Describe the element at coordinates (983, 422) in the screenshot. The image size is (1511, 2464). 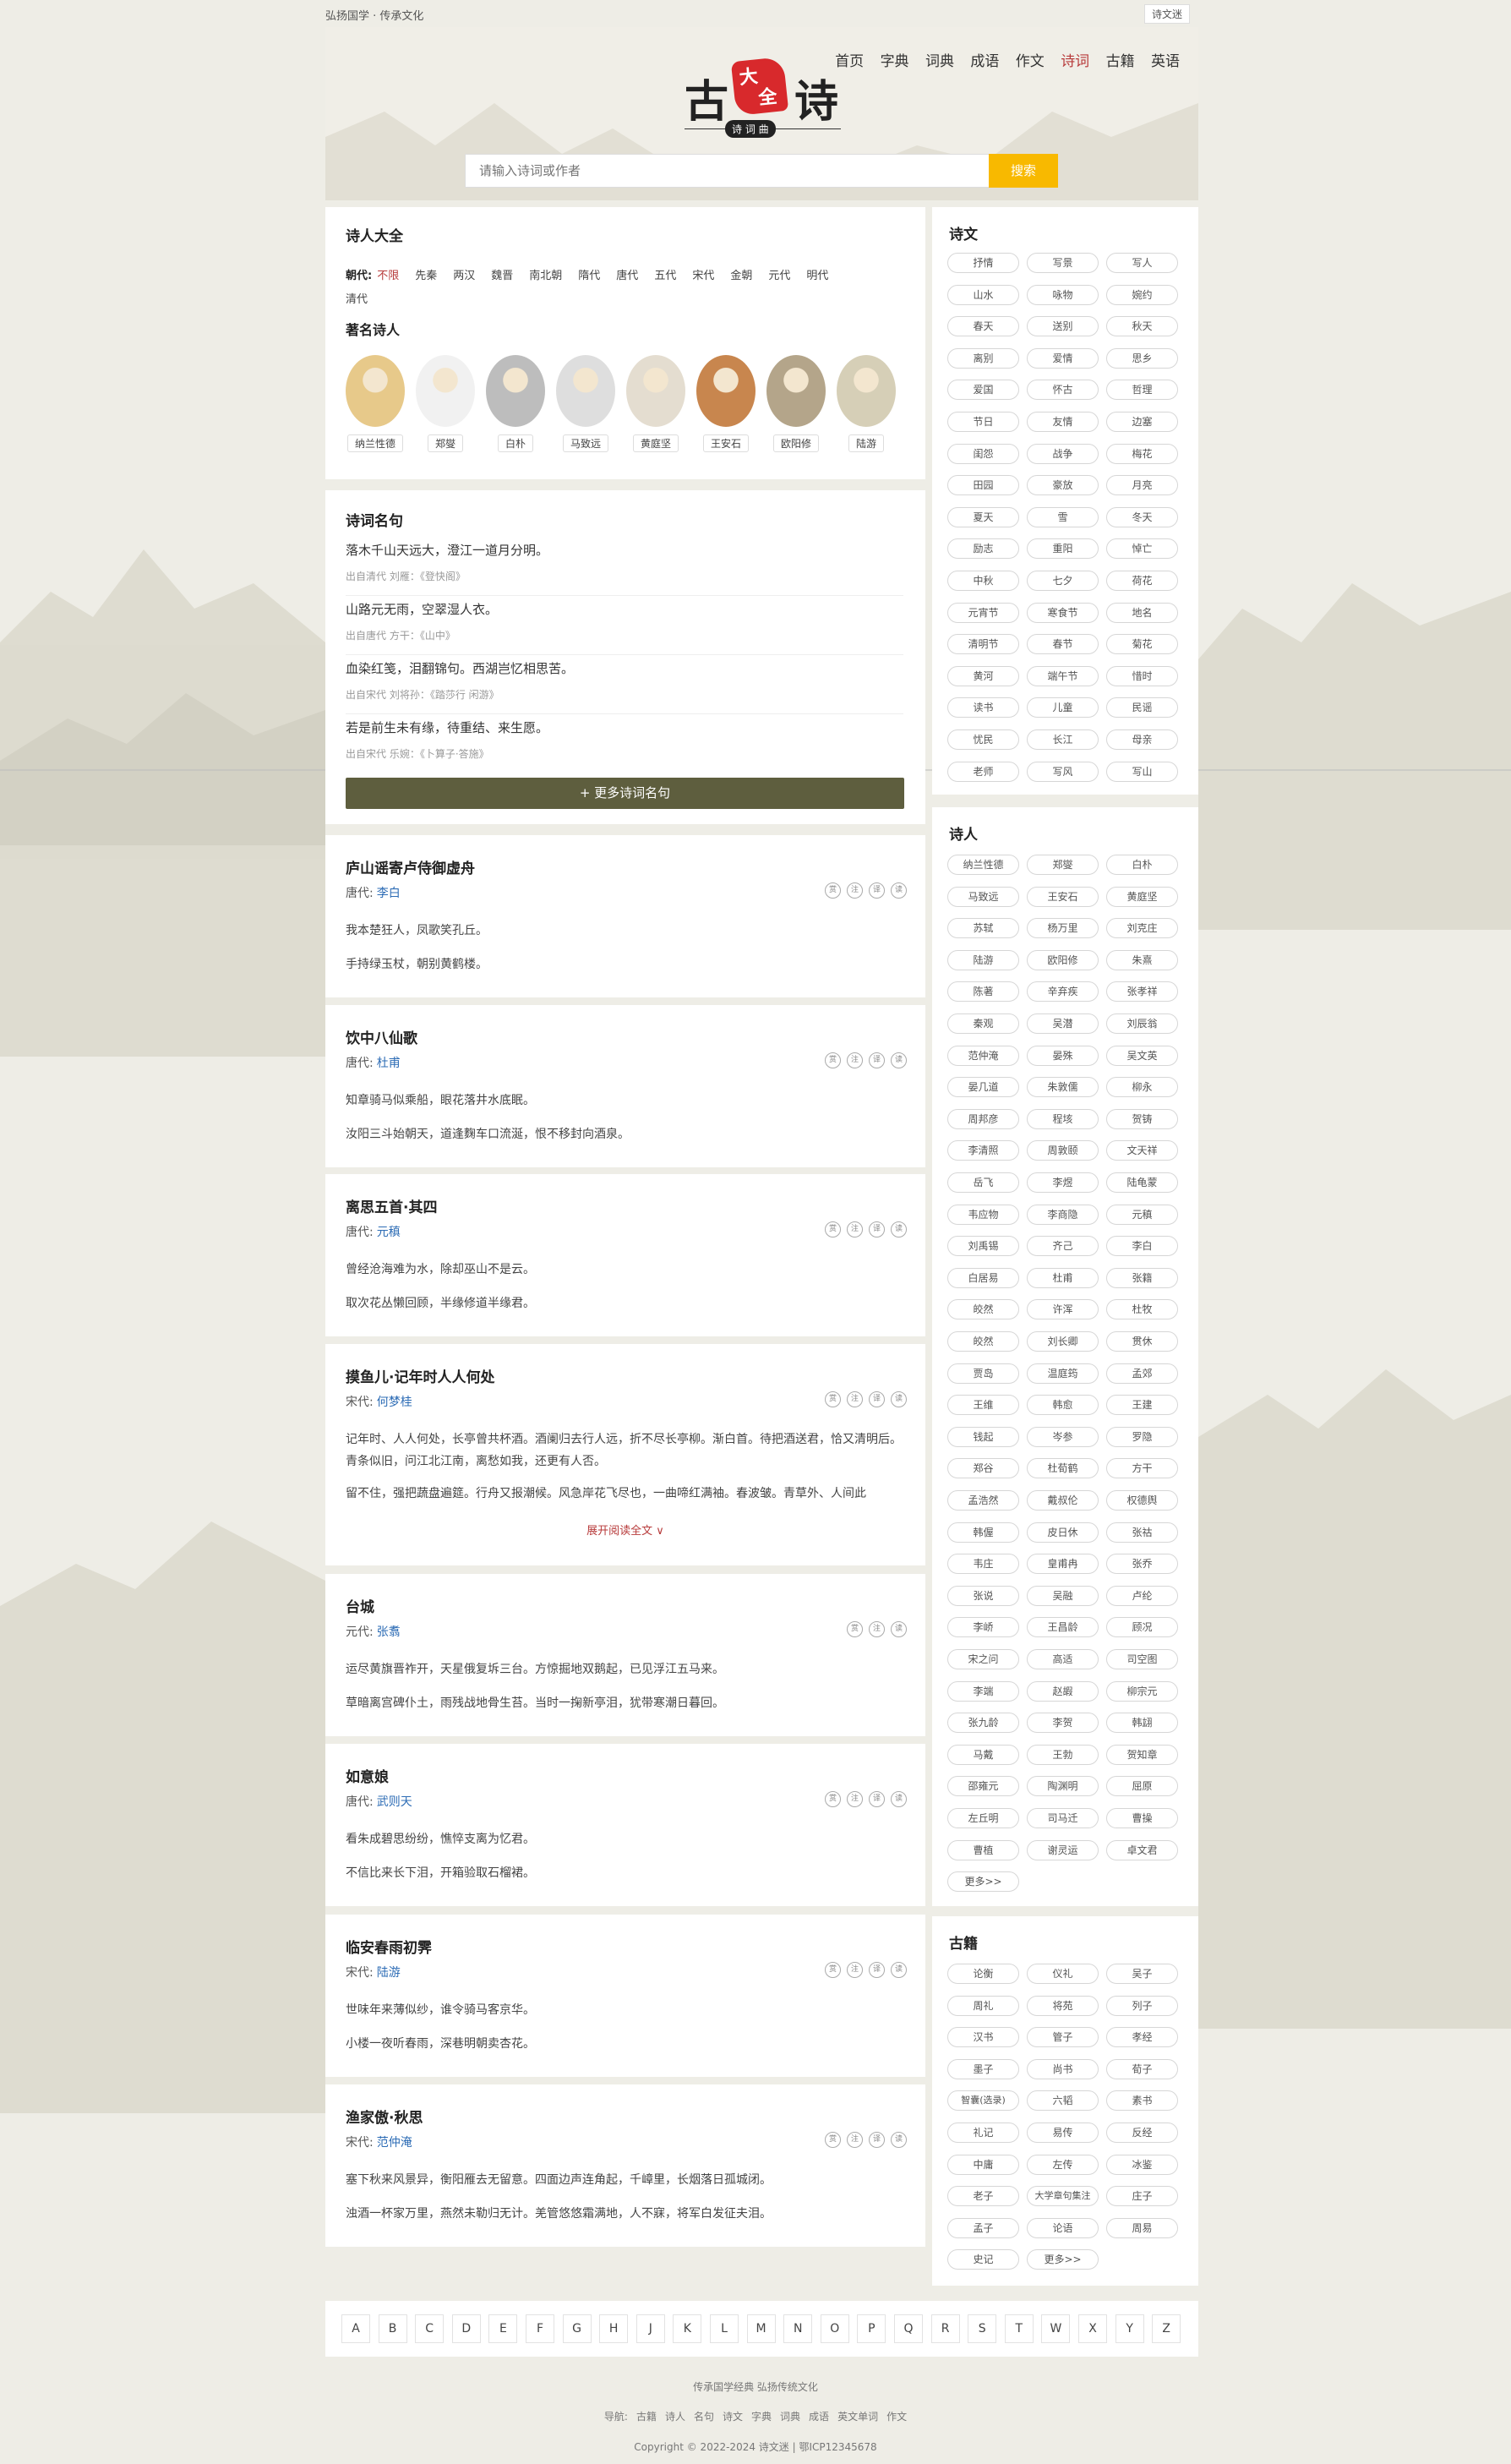
I see `sidebar-tag: 节日` at that location.